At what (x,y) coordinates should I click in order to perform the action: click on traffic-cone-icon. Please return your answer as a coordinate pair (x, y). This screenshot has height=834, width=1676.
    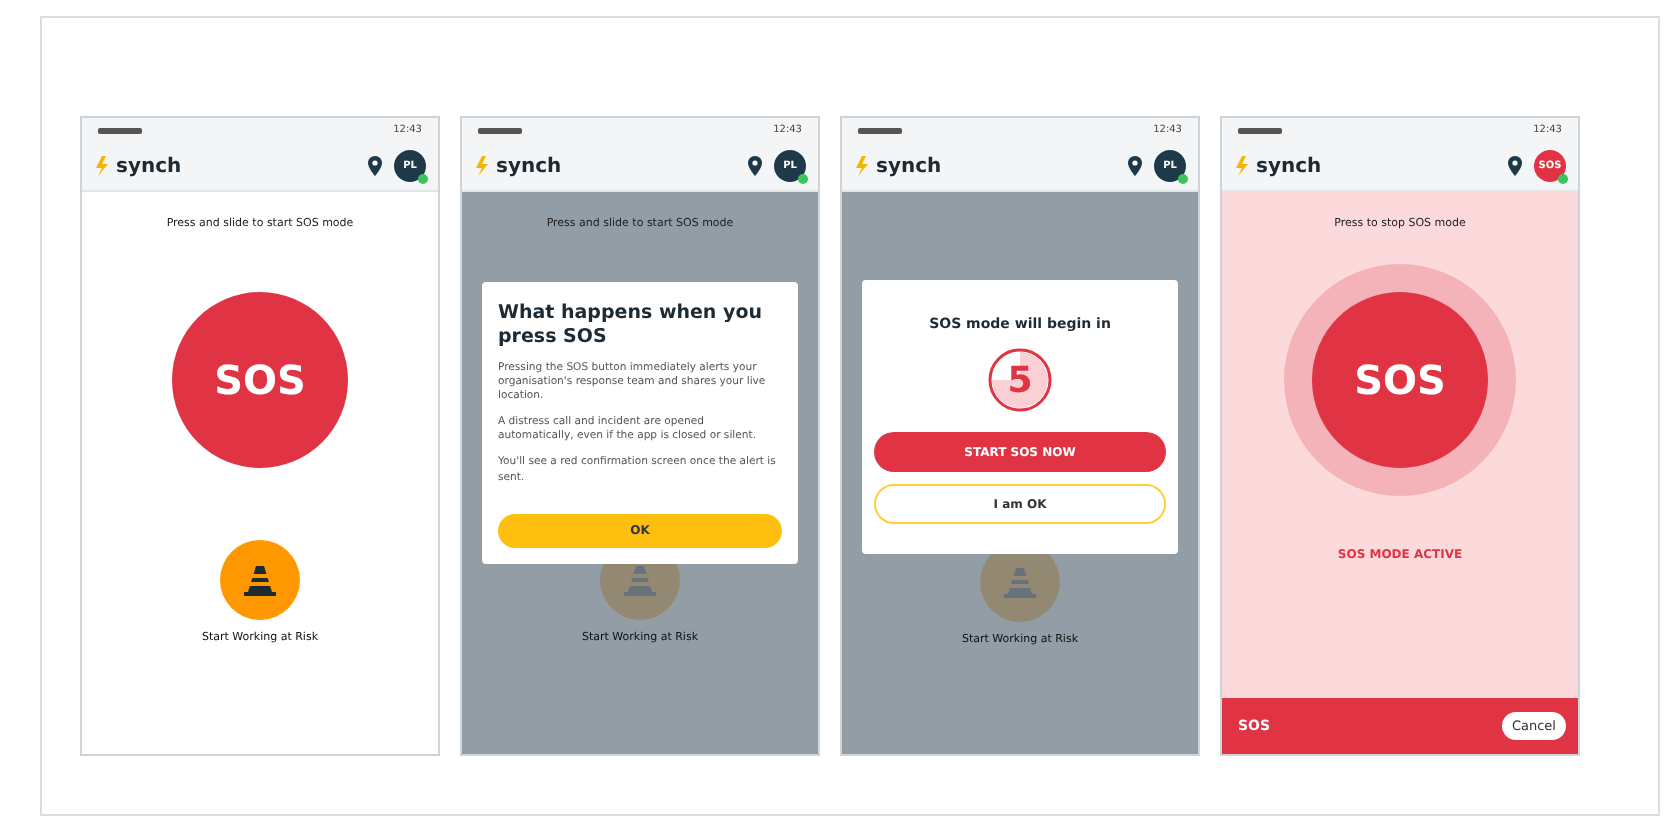
    Looking at the image, I should click on (260, 580).